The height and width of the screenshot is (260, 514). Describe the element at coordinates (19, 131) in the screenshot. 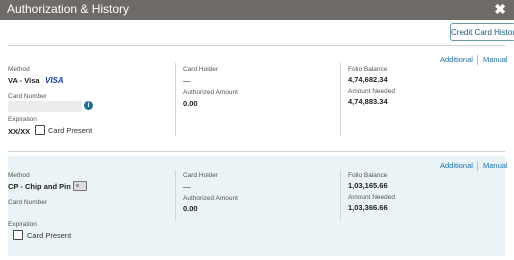

I see `expiration-value: XX/XX` at that location.